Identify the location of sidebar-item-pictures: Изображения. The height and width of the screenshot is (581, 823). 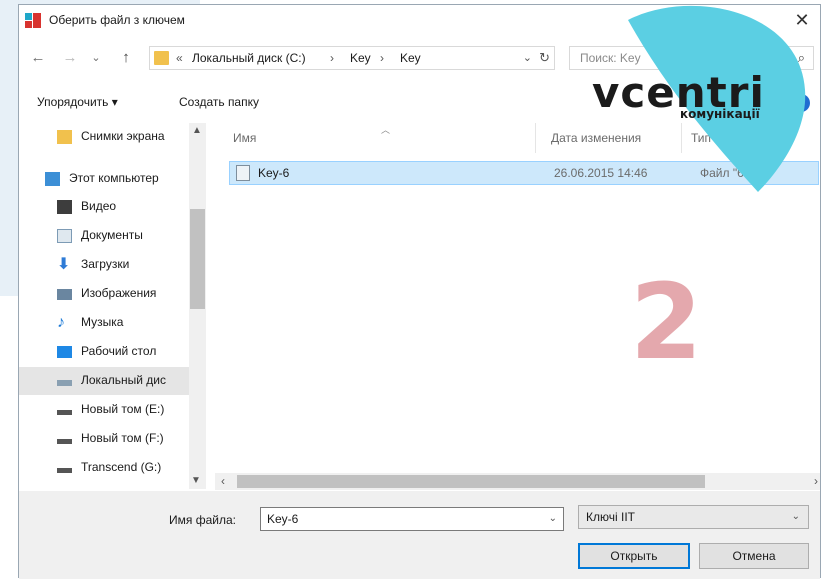
(104, 294).